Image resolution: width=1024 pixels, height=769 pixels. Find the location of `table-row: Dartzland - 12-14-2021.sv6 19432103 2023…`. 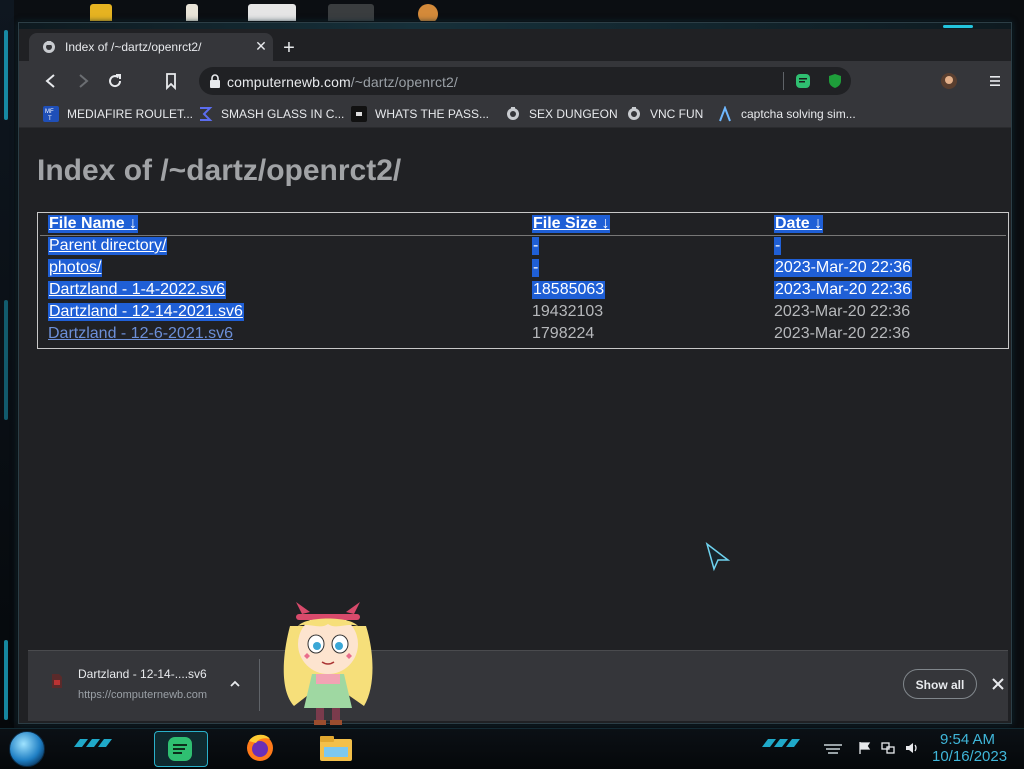

table-row: Dartzland - 12-14-2021.sv6 19432103 2023… is located at coordinates (523, 312).